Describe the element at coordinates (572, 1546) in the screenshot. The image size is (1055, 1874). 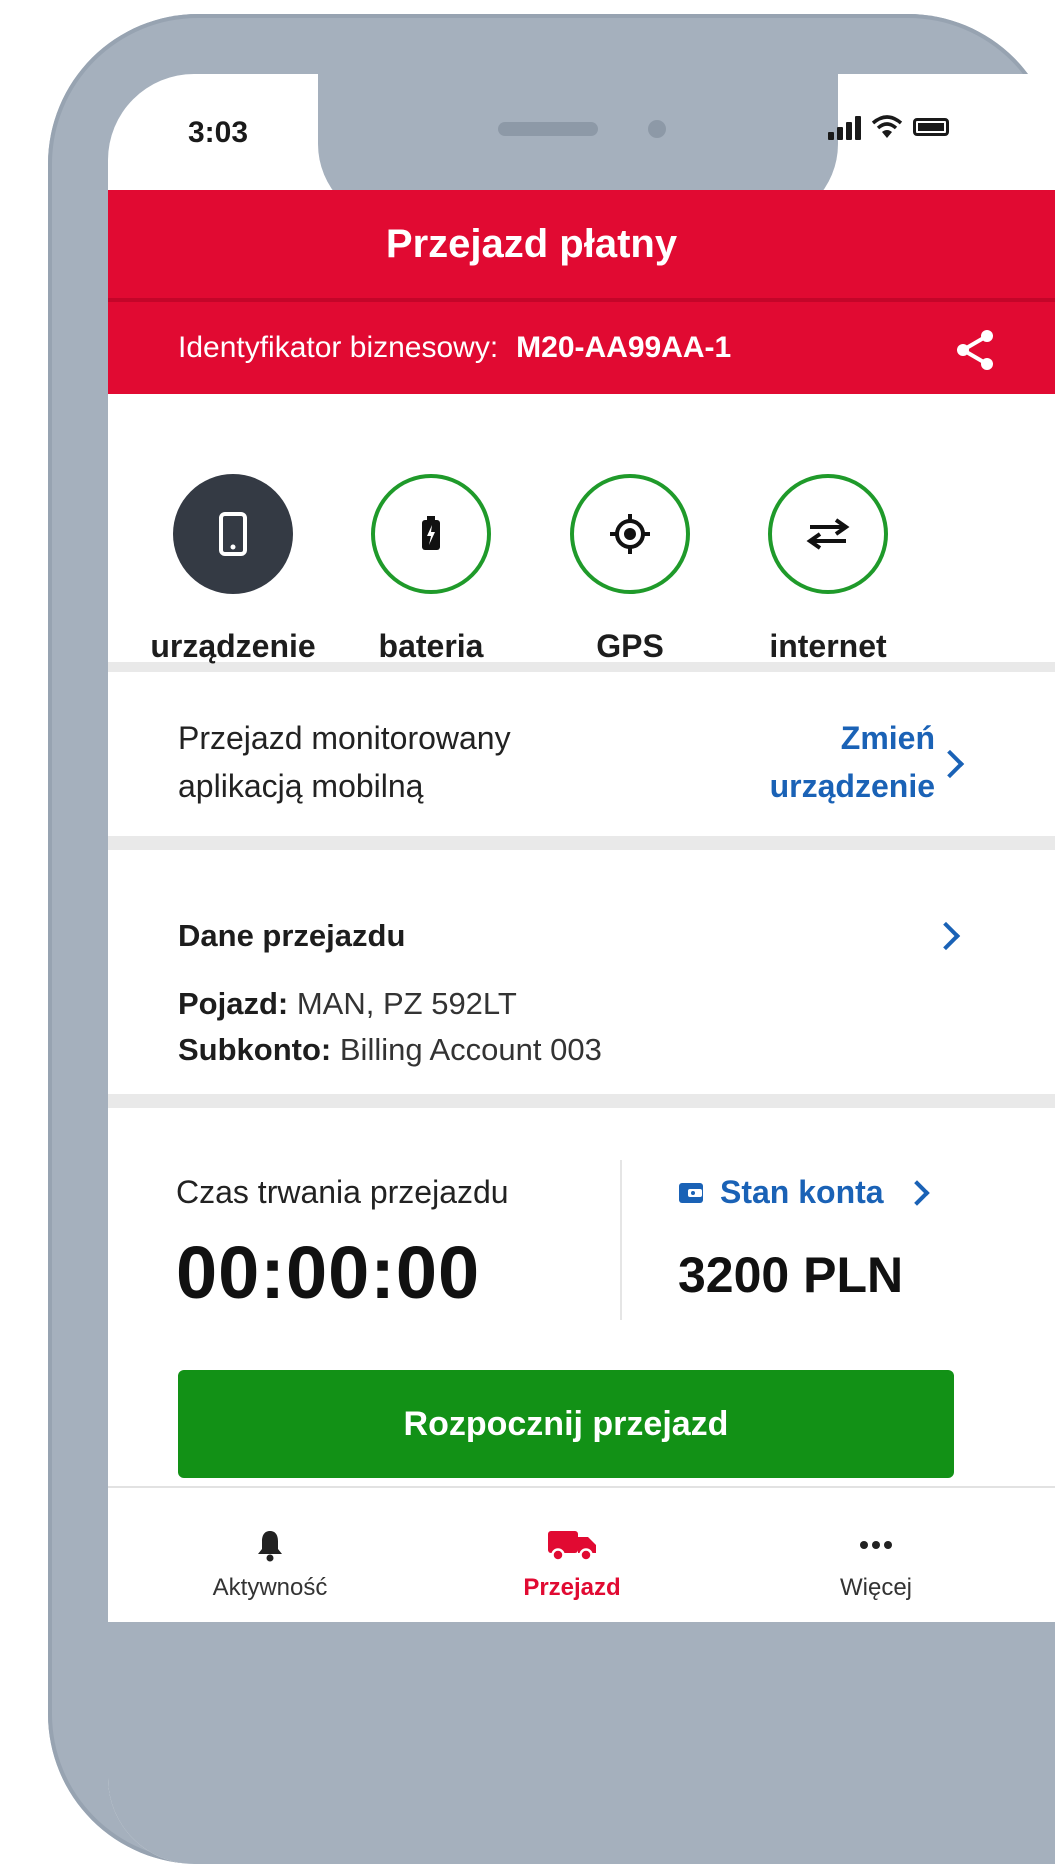
I see `truck-icon` at that location.